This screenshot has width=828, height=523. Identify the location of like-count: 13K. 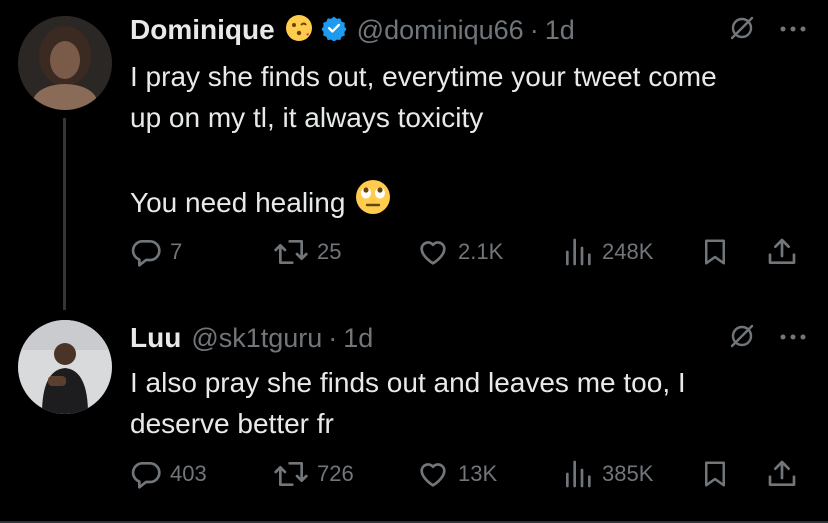
(478, 473).